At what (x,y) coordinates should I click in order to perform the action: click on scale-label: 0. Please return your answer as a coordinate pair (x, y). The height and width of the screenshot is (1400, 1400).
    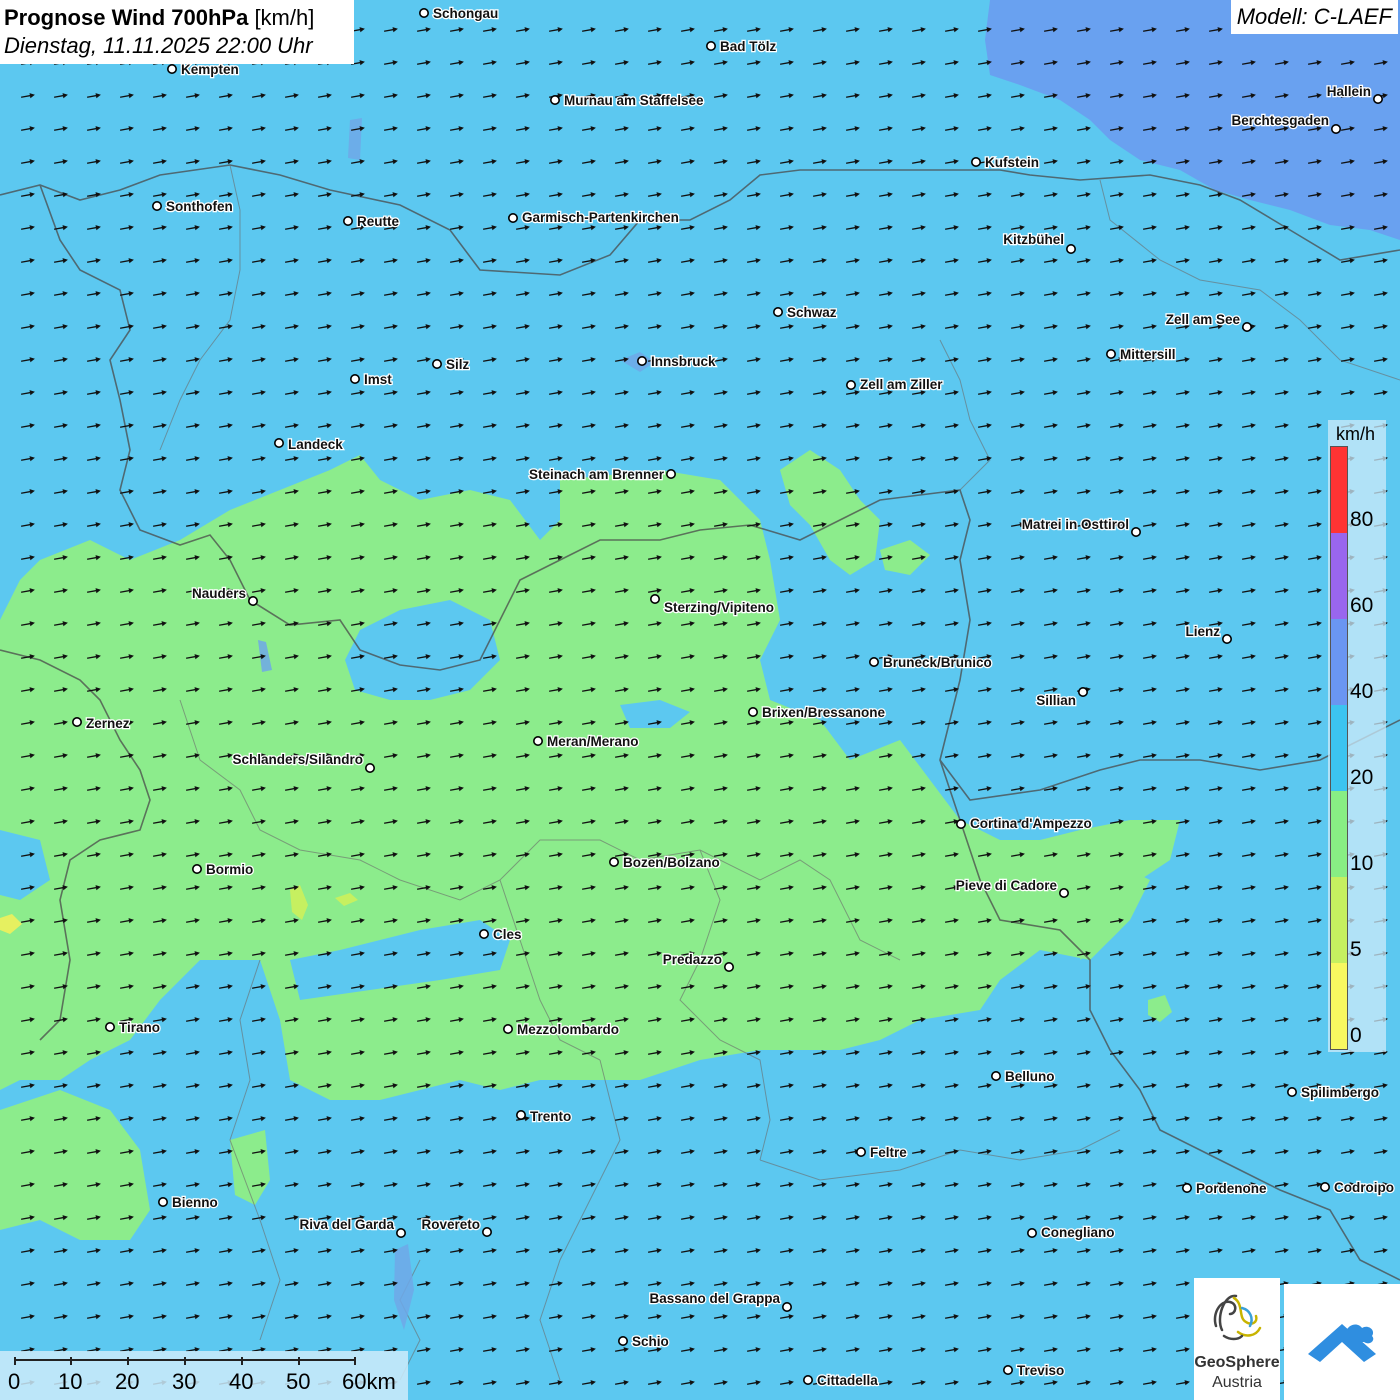
    Looking at the image, I should click on (14, 1381).